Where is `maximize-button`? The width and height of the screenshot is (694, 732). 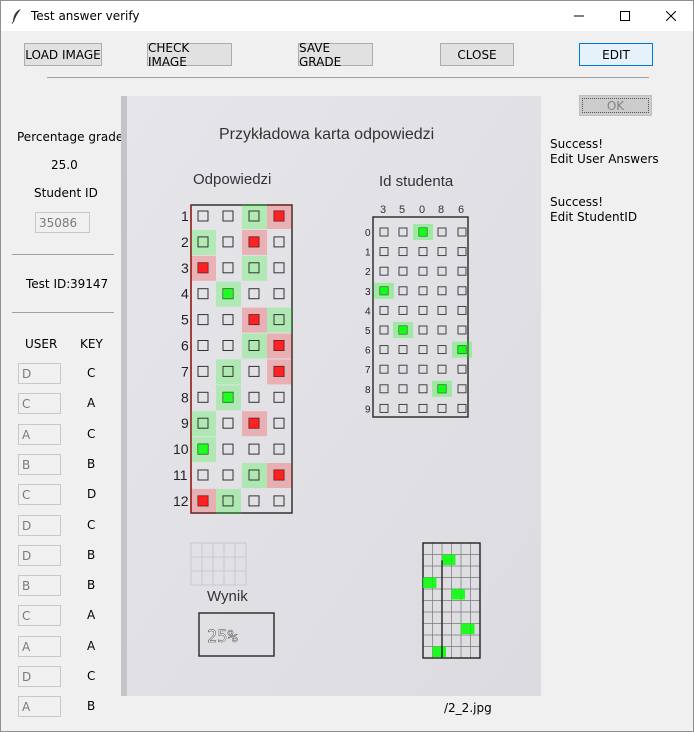
maximize-button is located at coordinates (625, 16).